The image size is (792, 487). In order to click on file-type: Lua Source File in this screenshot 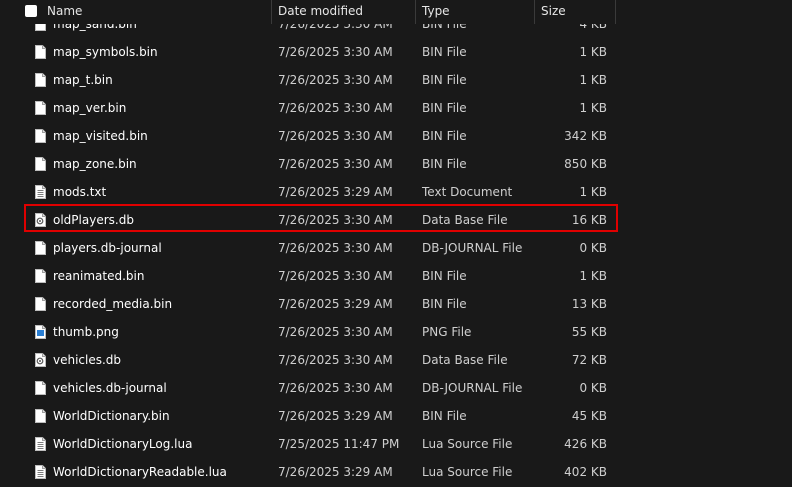, I will do `click(467, 472)`.